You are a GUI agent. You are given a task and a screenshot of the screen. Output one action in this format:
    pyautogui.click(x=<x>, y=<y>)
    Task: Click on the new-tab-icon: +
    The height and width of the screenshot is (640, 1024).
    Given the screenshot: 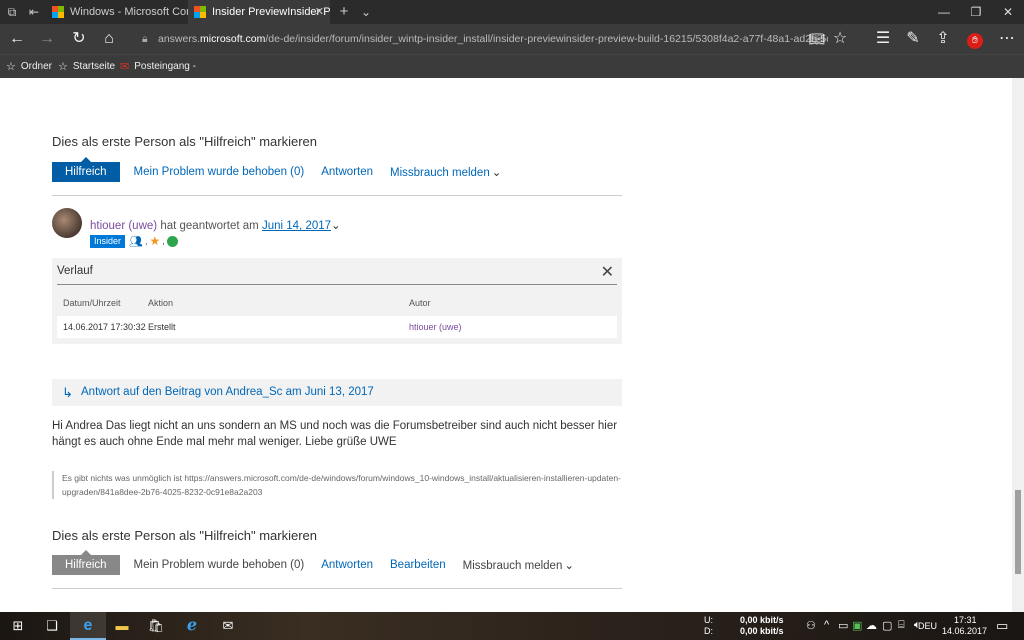 What is the action you would take?
    pyautogui.click(x=344, y=12)
    